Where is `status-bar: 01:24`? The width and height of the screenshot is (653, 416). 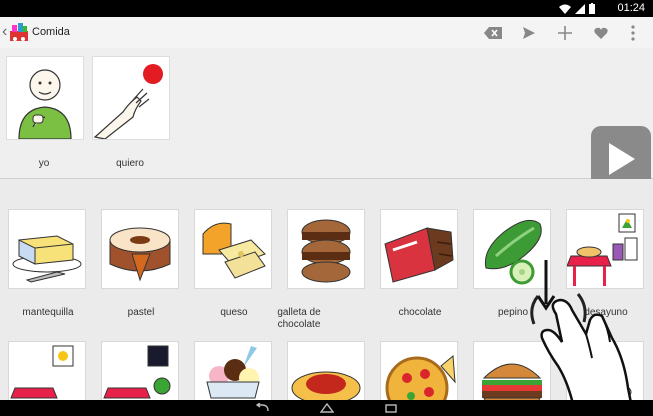
status-bar: 01:24 is located at coordinates (326, 8).